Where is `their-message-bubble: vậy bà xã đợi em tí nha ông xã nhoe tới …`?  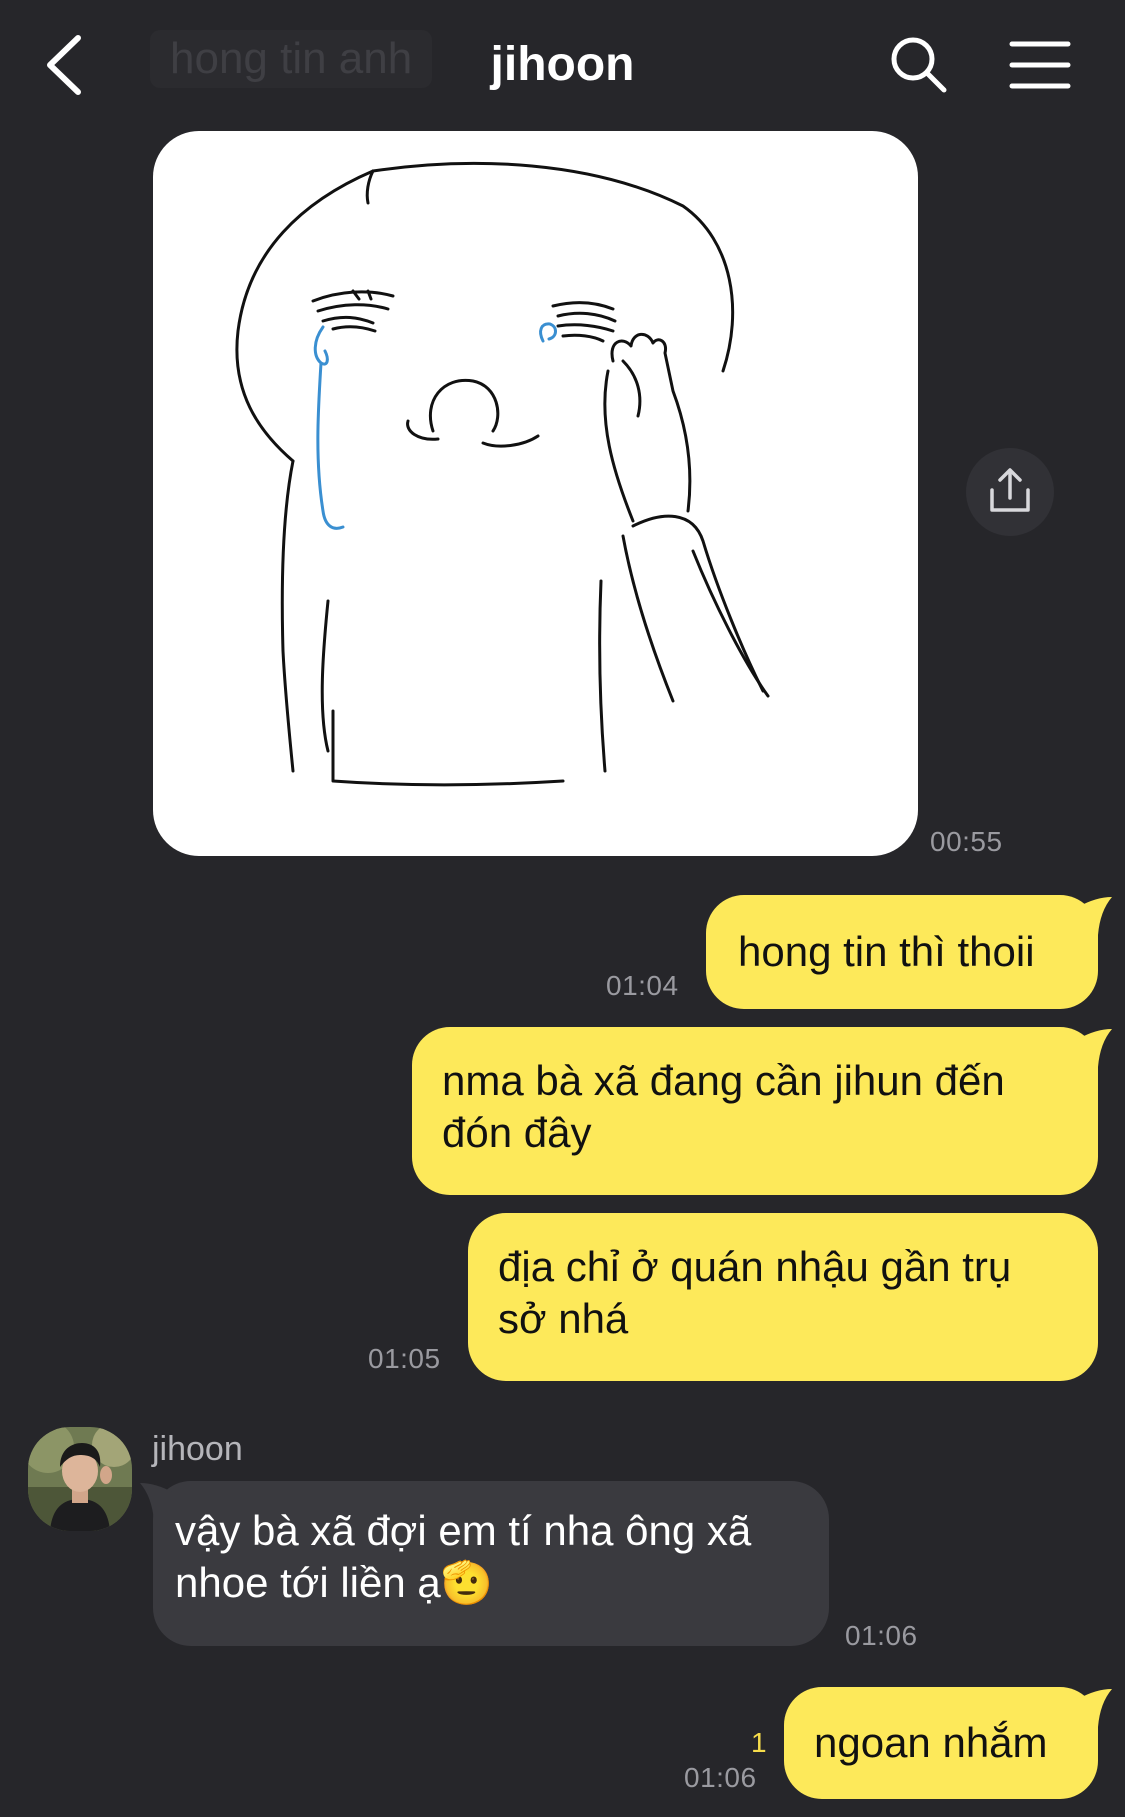
their-message-bubble: vậy bà xã đợi em tí nha ông xã nhoe tới … is located at coordinates (491, 1563).